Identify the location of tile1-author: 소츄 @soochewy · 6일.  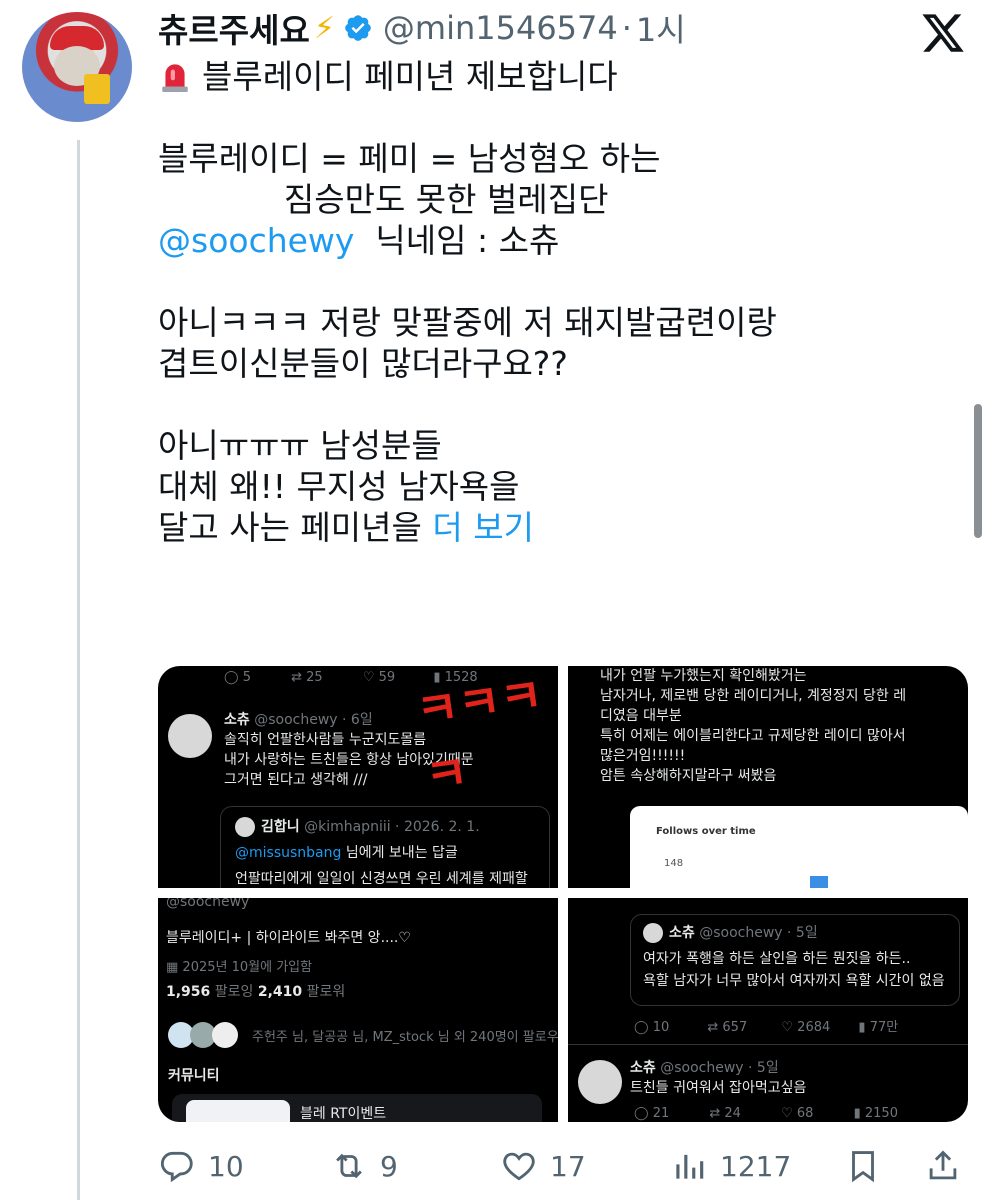
(298, 720).